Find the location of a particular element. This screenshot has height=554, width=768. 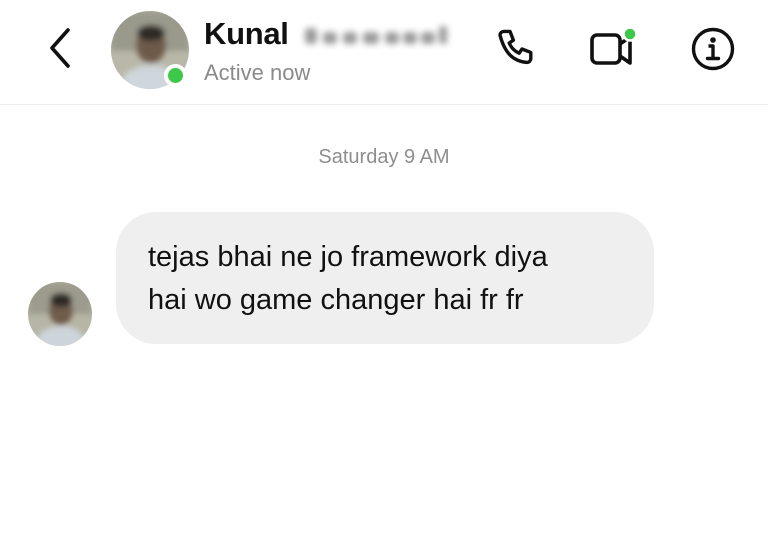

back-button is located at coordinates (60, 48).